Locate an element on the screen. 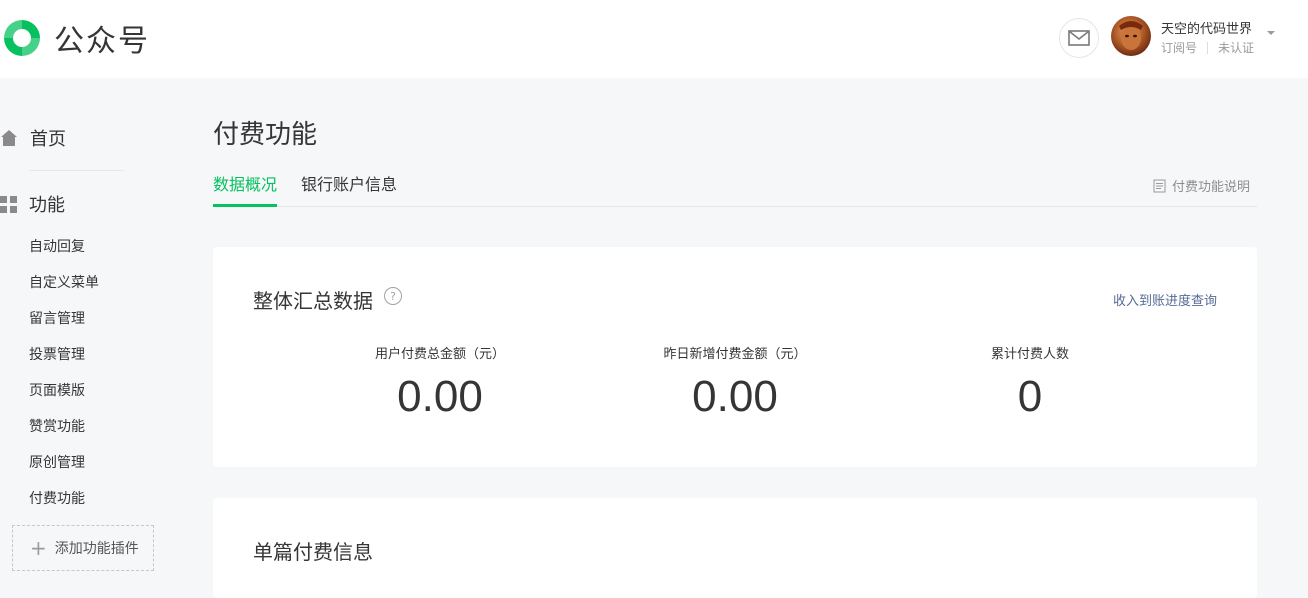  single-paid-title: 单篇付费信息 is located at coordinates (313, 552).